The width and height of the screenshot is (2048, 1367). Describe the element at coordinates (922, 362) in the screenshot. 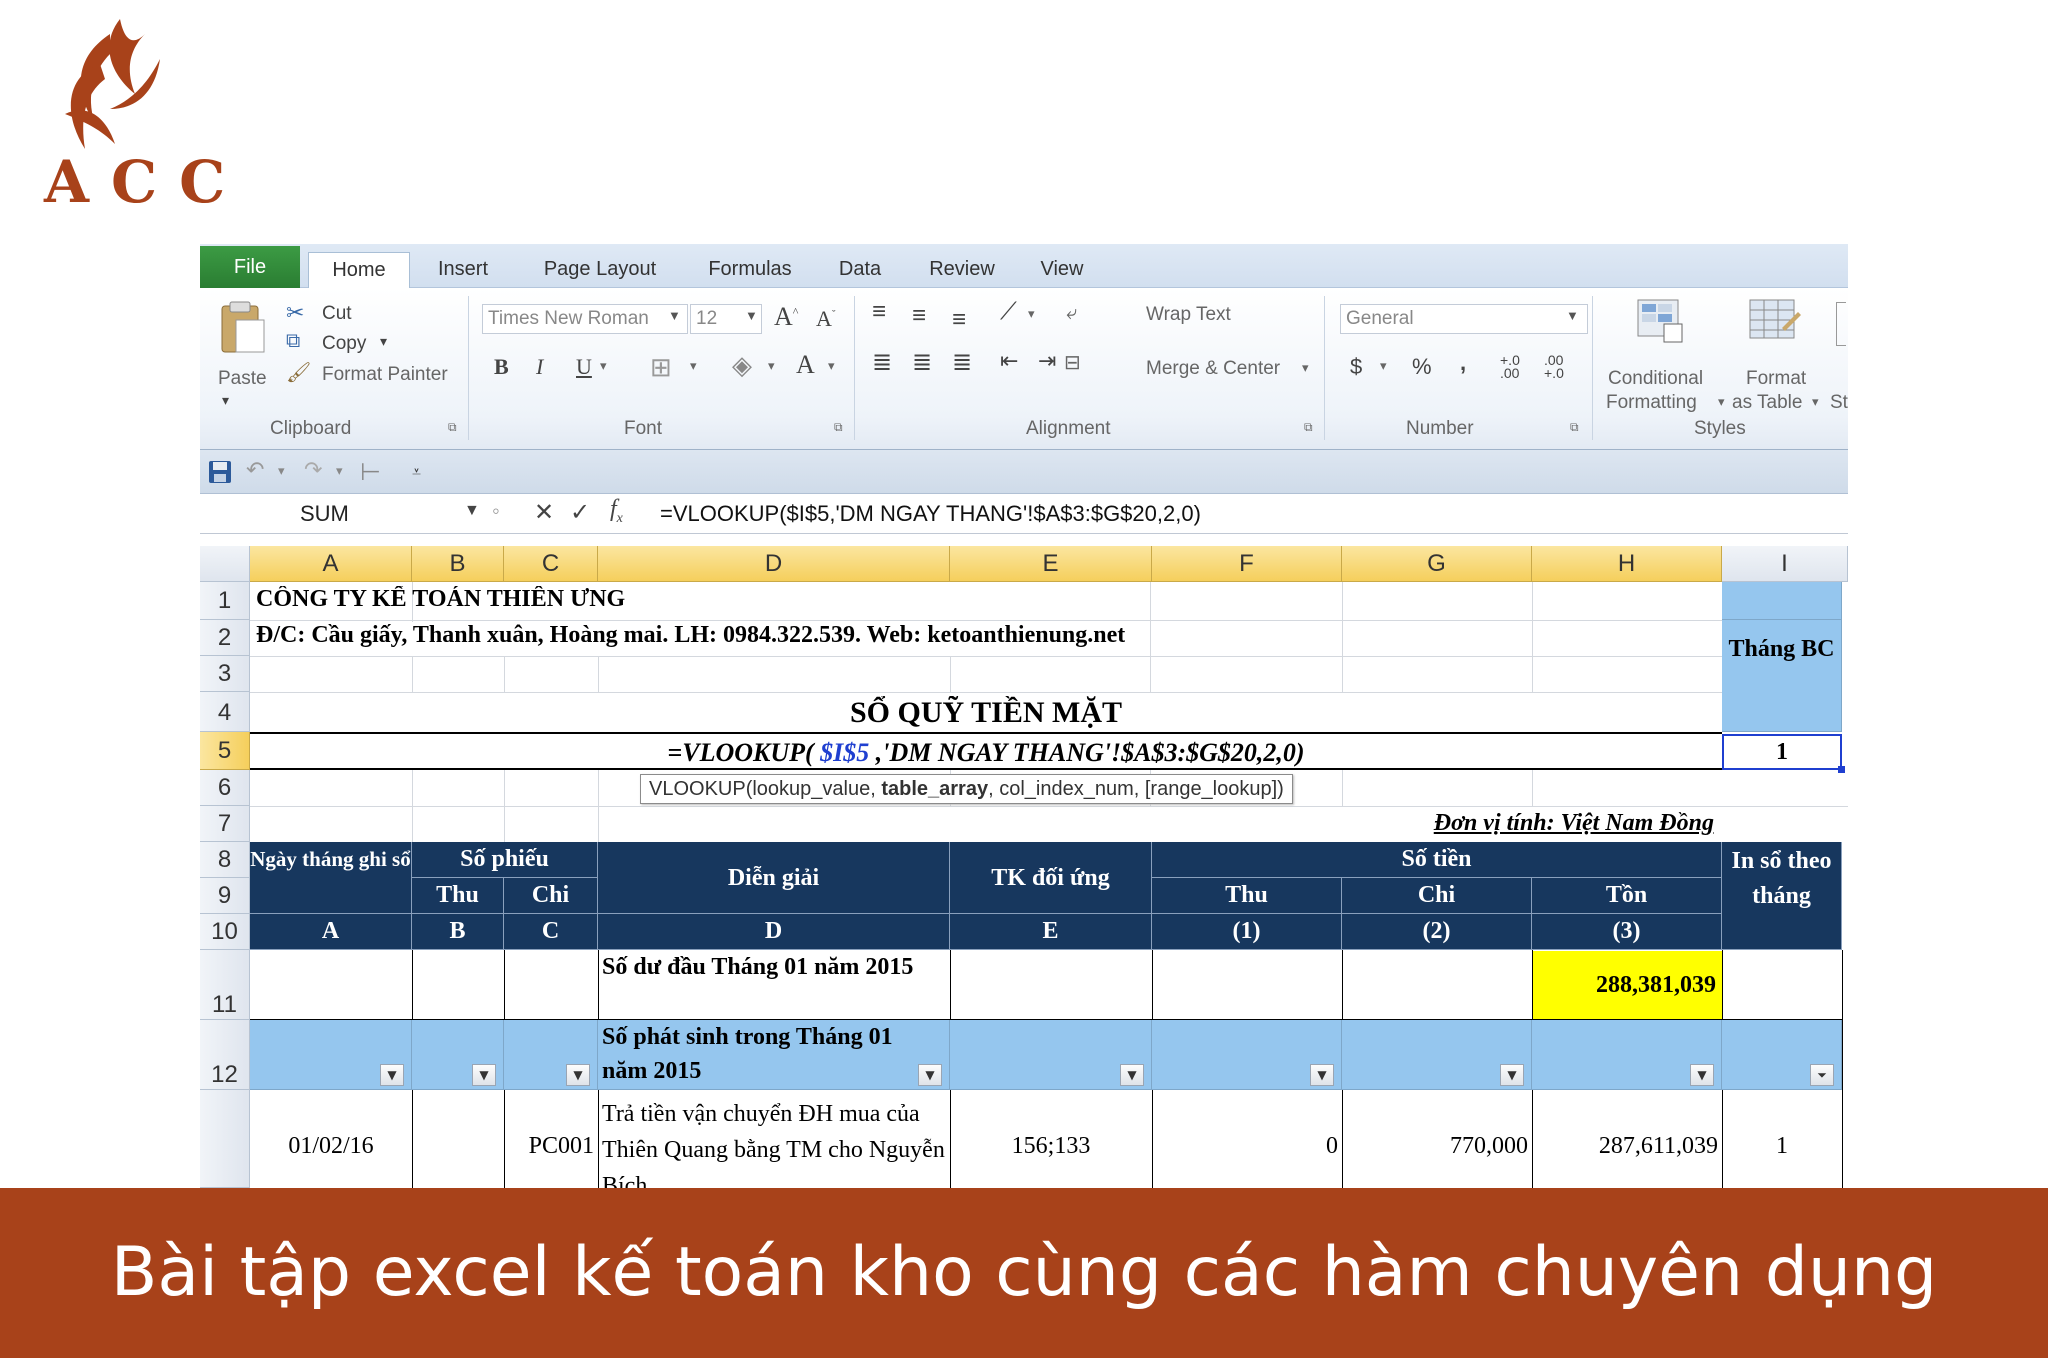

I see `align-center-icon: ≣` at that location.